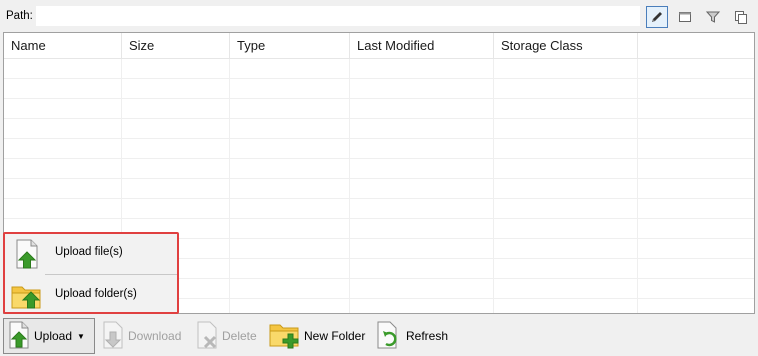  What do you see at coordinates (427, 336) in the screenshot?
I see `refresh-label: Refresh` at bounding box center [427, 336].